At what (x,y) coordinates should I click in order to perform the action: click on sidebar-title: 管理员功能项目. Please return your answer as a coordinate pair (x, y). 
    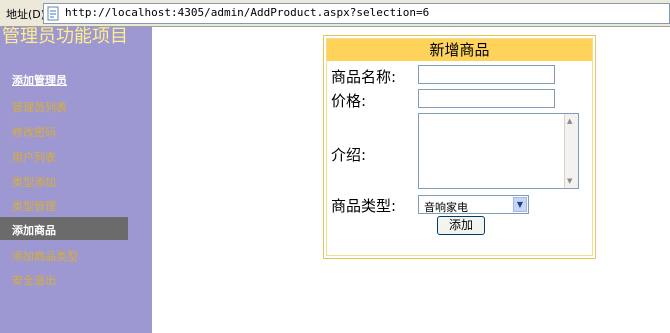
    Looking at the image, I should click on (65, 36).